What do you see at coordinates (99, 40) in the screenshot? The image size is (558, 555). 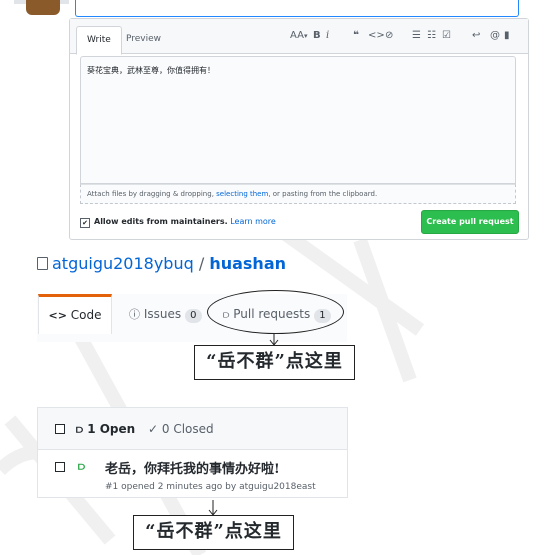 I see `tab-write: Write` at bounding box center [99, 40].